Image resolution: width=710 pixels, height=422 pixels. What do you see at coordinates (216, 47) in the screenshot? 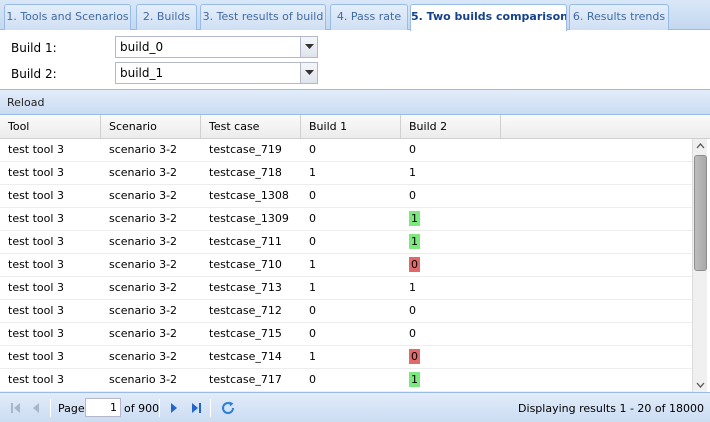
I see `build1-select: build_0` at bounding box center [216, 47].